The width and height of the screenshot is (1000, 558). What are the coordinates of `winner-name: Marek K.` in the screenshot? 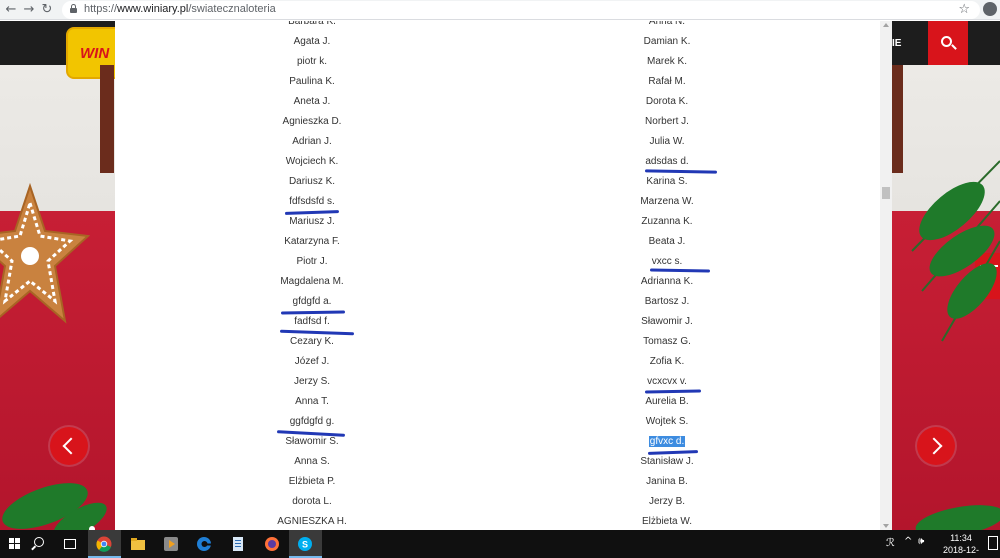 It's located at (667, 62).